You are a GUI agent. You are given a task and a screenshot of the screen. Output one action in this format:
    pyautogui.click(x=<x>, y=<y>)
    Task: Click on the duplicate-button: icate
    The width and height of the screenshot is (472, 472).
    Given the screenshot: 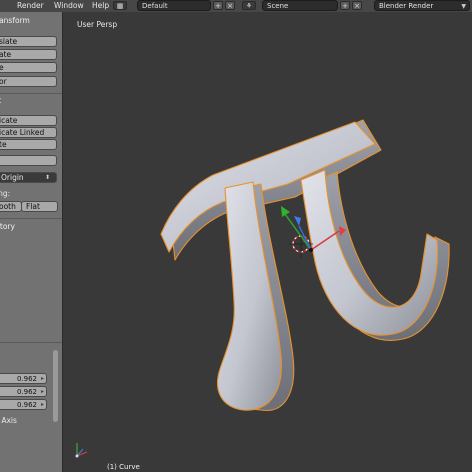 What is the action you would take?
    pyautogui.click(x=28, y=120)
    